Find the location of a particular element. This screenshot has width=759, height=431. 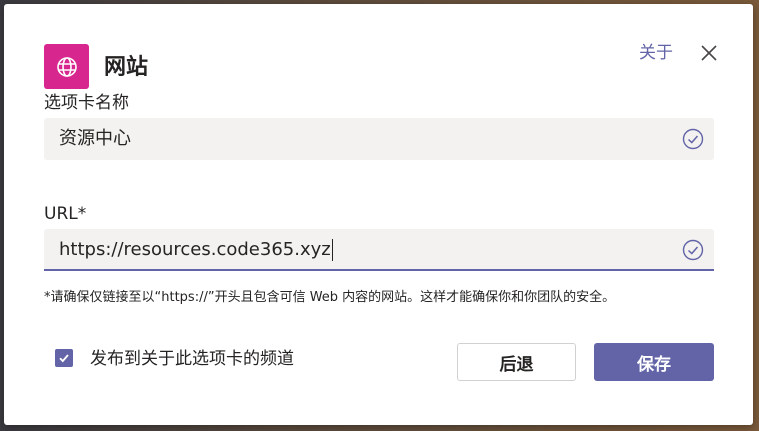

close-icon is located at coordinates (709, 53).